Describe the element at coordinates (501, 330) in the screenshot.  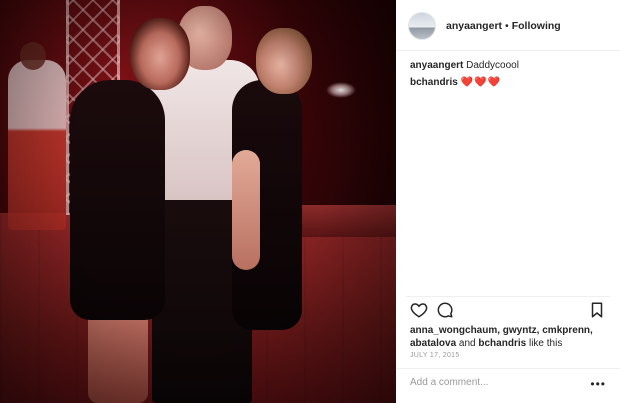
I see `likes-users: anna_wongchaum, gwyntz, cmkprenn,` at that location.